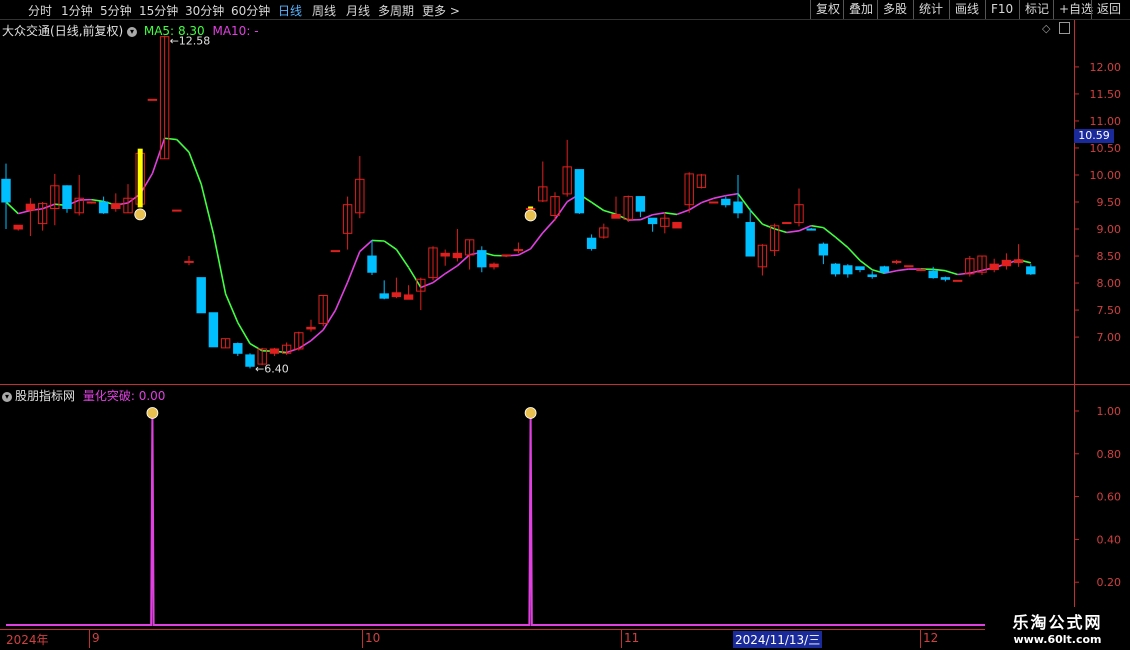  What do you see at coordinates (324, 10) in the screenshot?
I see `timeframe-tab: 周线` at bounding box center [324, 10].